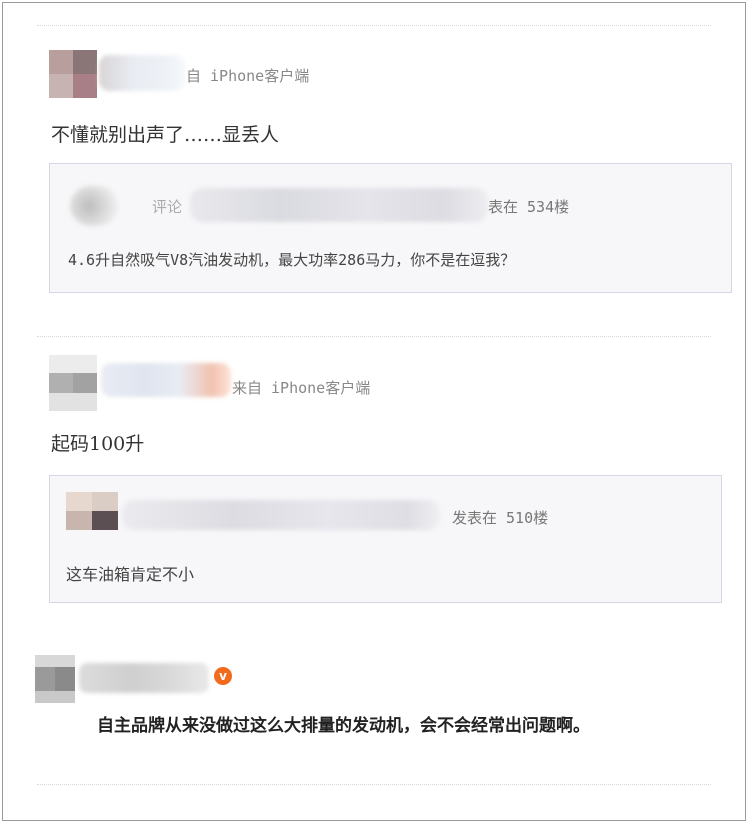  Describe the element at coordinates (248, 76) in the screenshot. I see `post-source: 自 iPhone客户端` at that location.